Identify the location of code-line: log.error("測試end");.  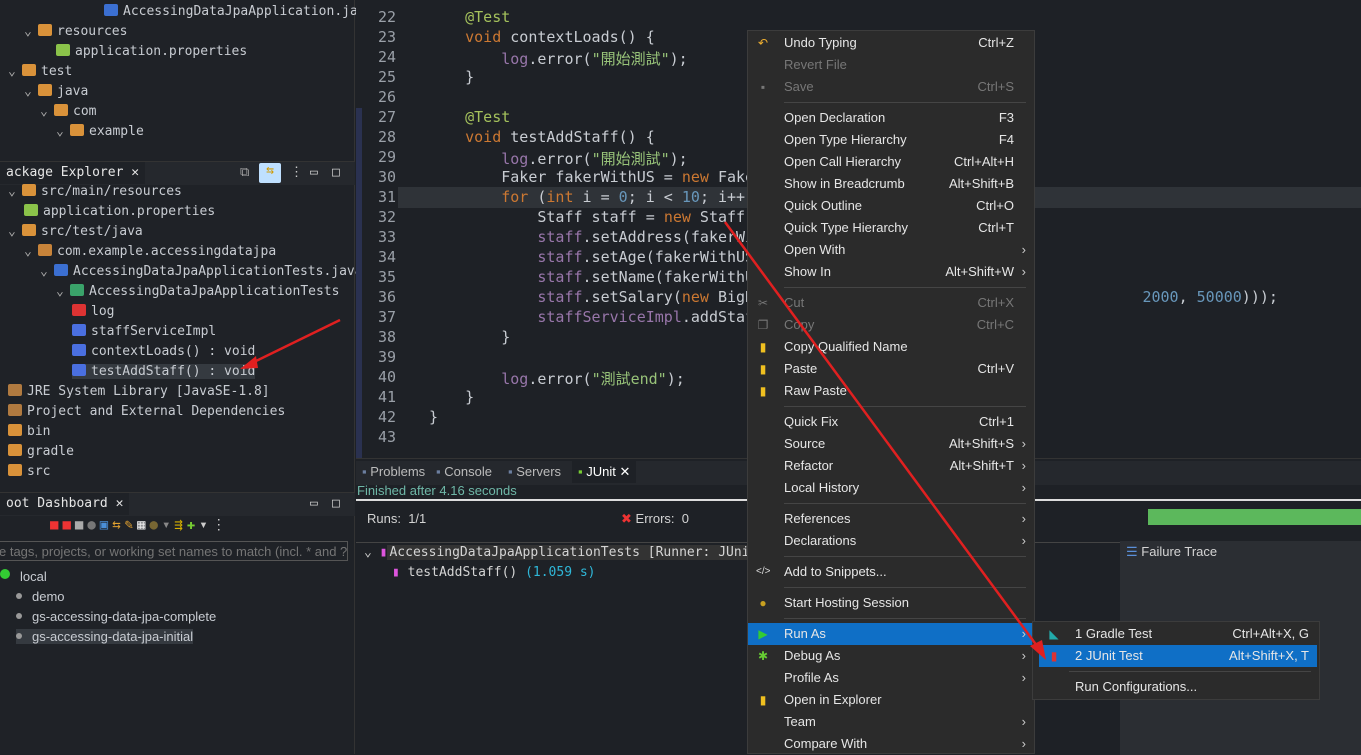
(557, 378).